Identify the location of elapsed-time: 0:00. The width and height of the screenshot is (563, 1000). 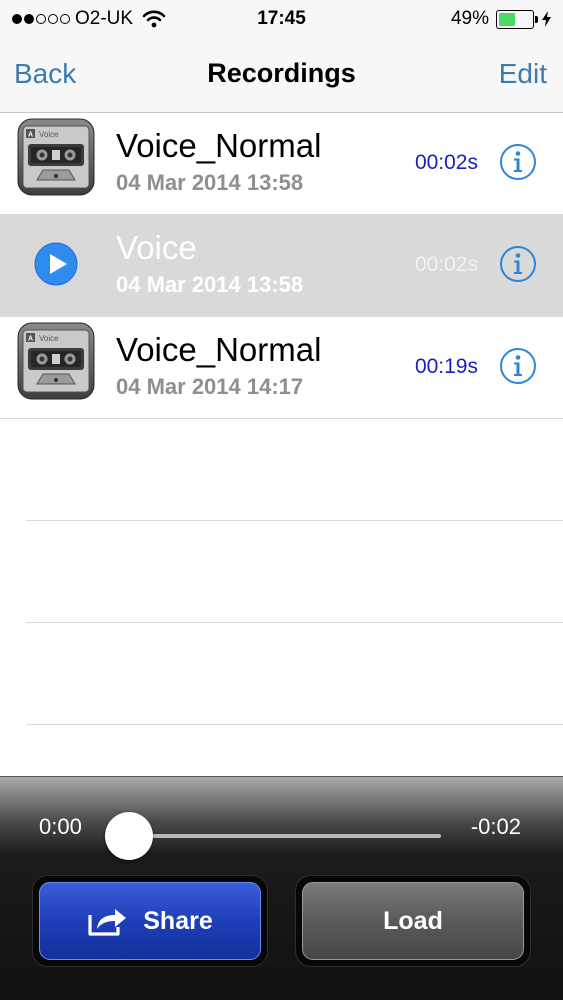
(60, 826).